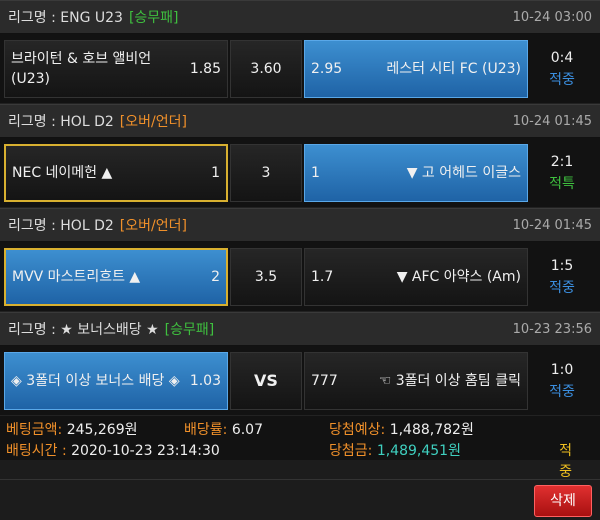  I want to click on score: 1:0, so click(562, 369).